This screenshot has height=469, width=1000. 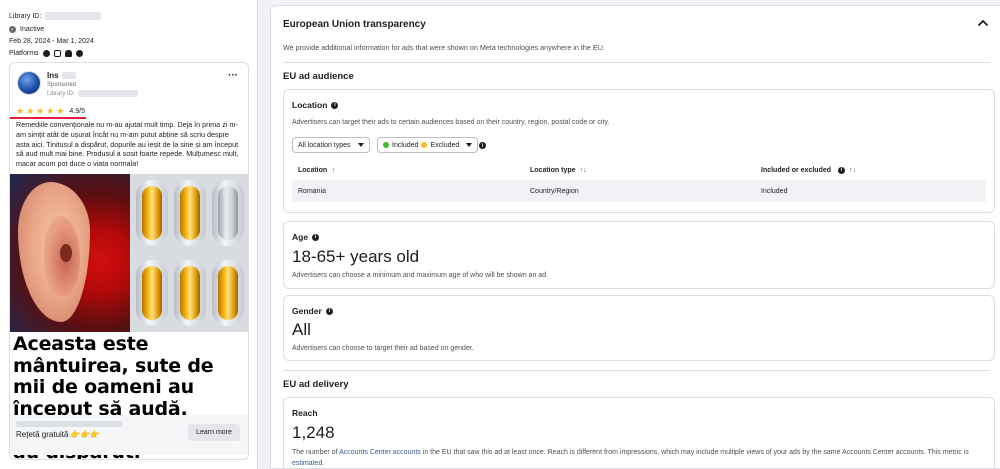 I want to click on ad-library-id: Library ID:, so click(x=92, y=93).